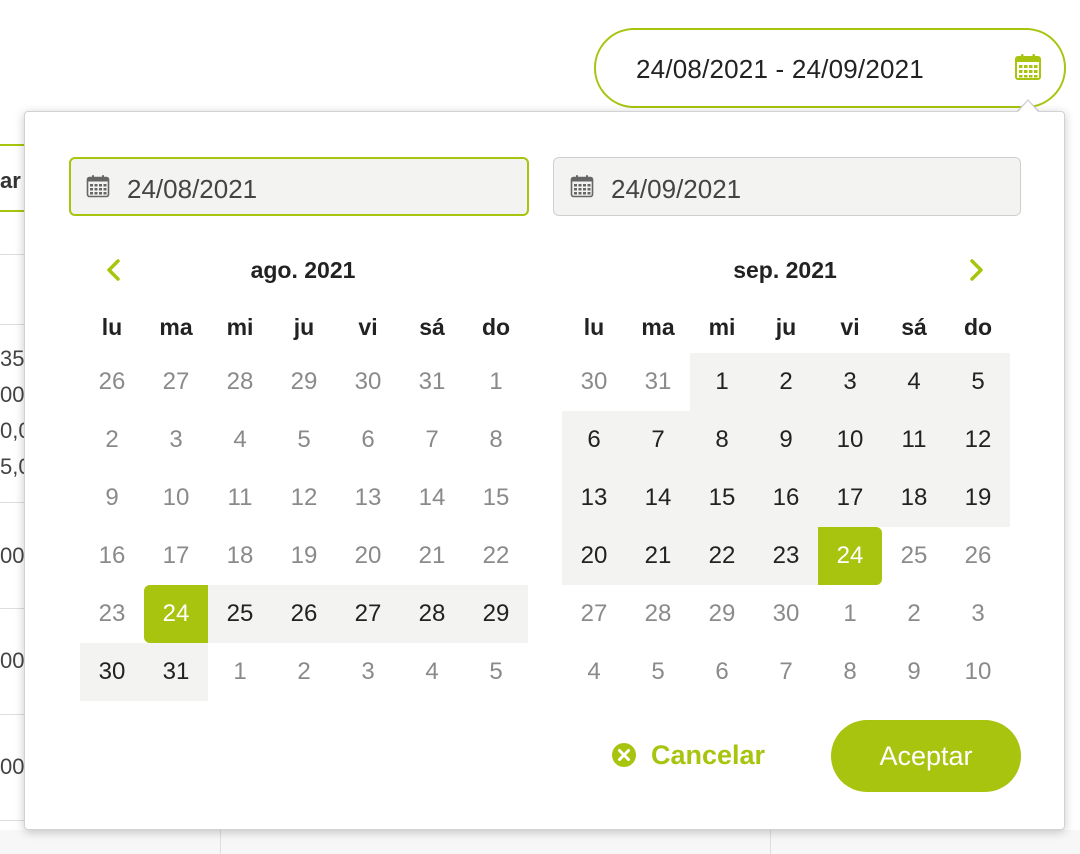 The width and height of the screenshot is (1080, 854). I want to click on calendar-icon, so click(1028, 67).